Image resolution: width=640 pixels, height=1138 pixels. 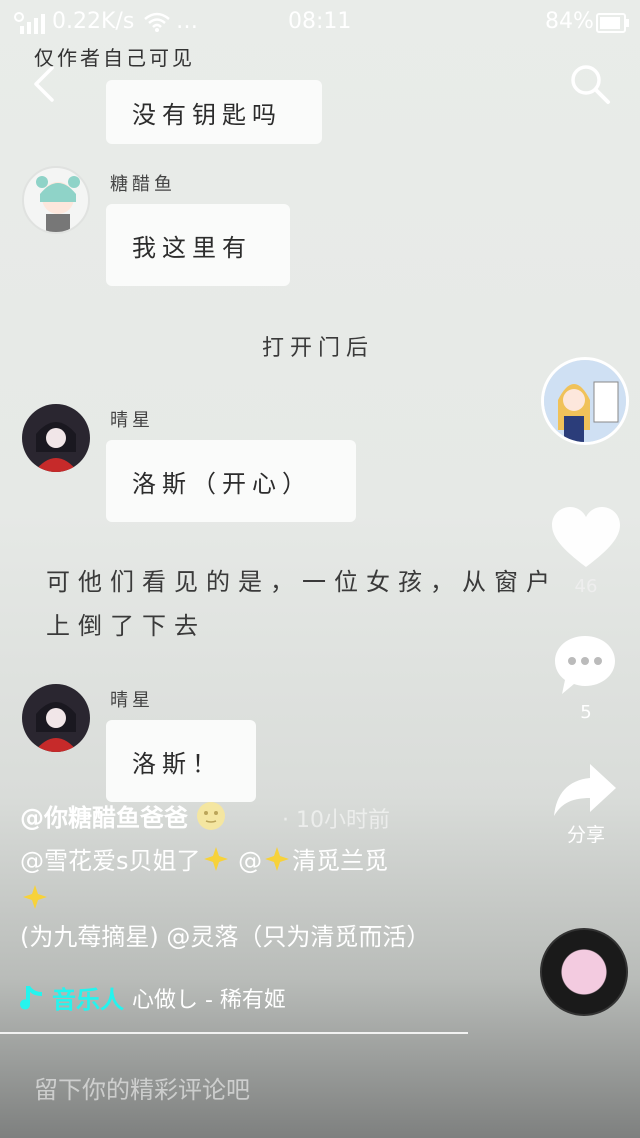 I want to click on post-time: · 10小时前, so click(x=336, y=820).